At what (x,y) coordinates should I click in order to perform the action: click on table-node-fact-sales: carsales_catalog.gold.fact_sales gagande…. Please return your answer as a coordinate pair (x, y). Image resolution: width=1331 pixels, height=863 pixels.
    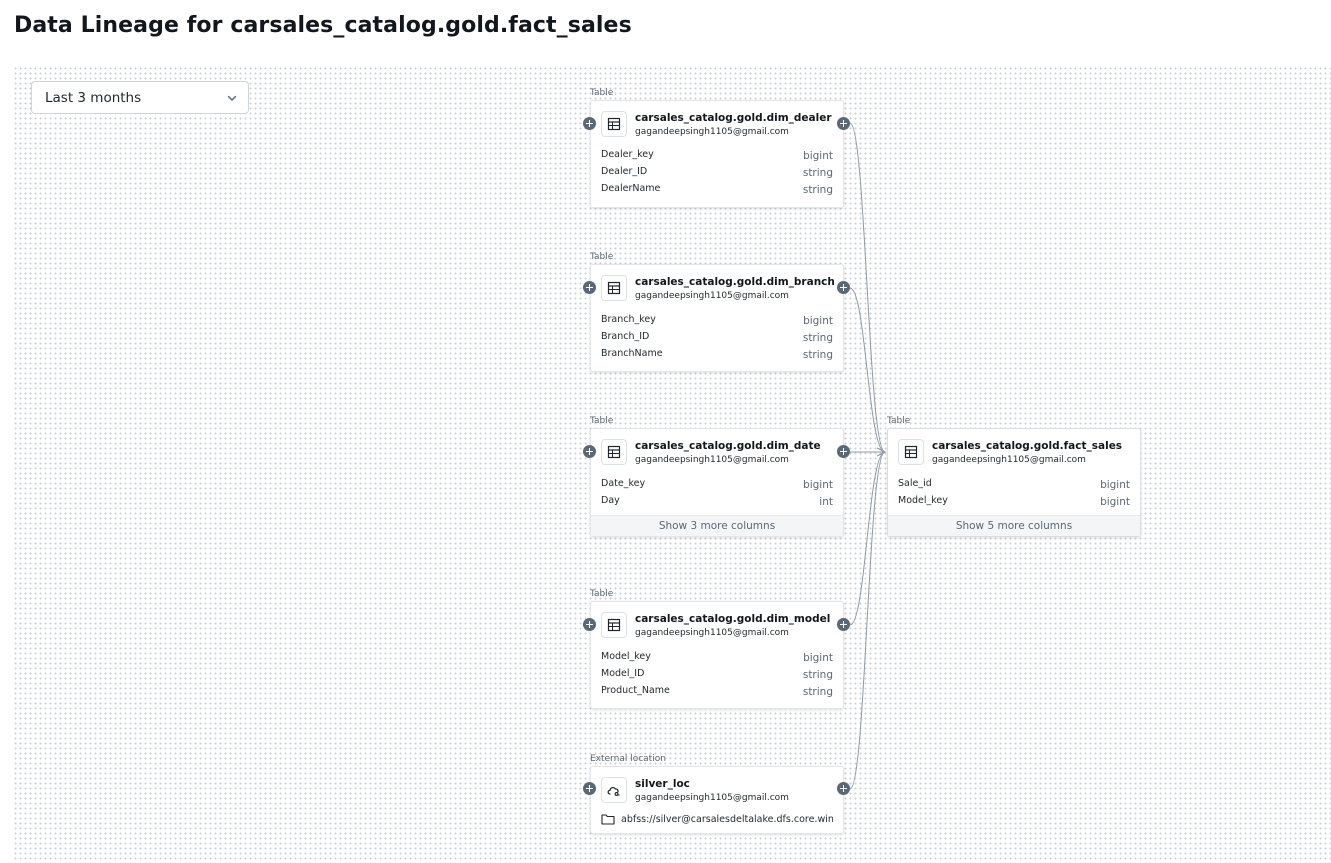
    Looking at the image, I should click on (1014, 482).